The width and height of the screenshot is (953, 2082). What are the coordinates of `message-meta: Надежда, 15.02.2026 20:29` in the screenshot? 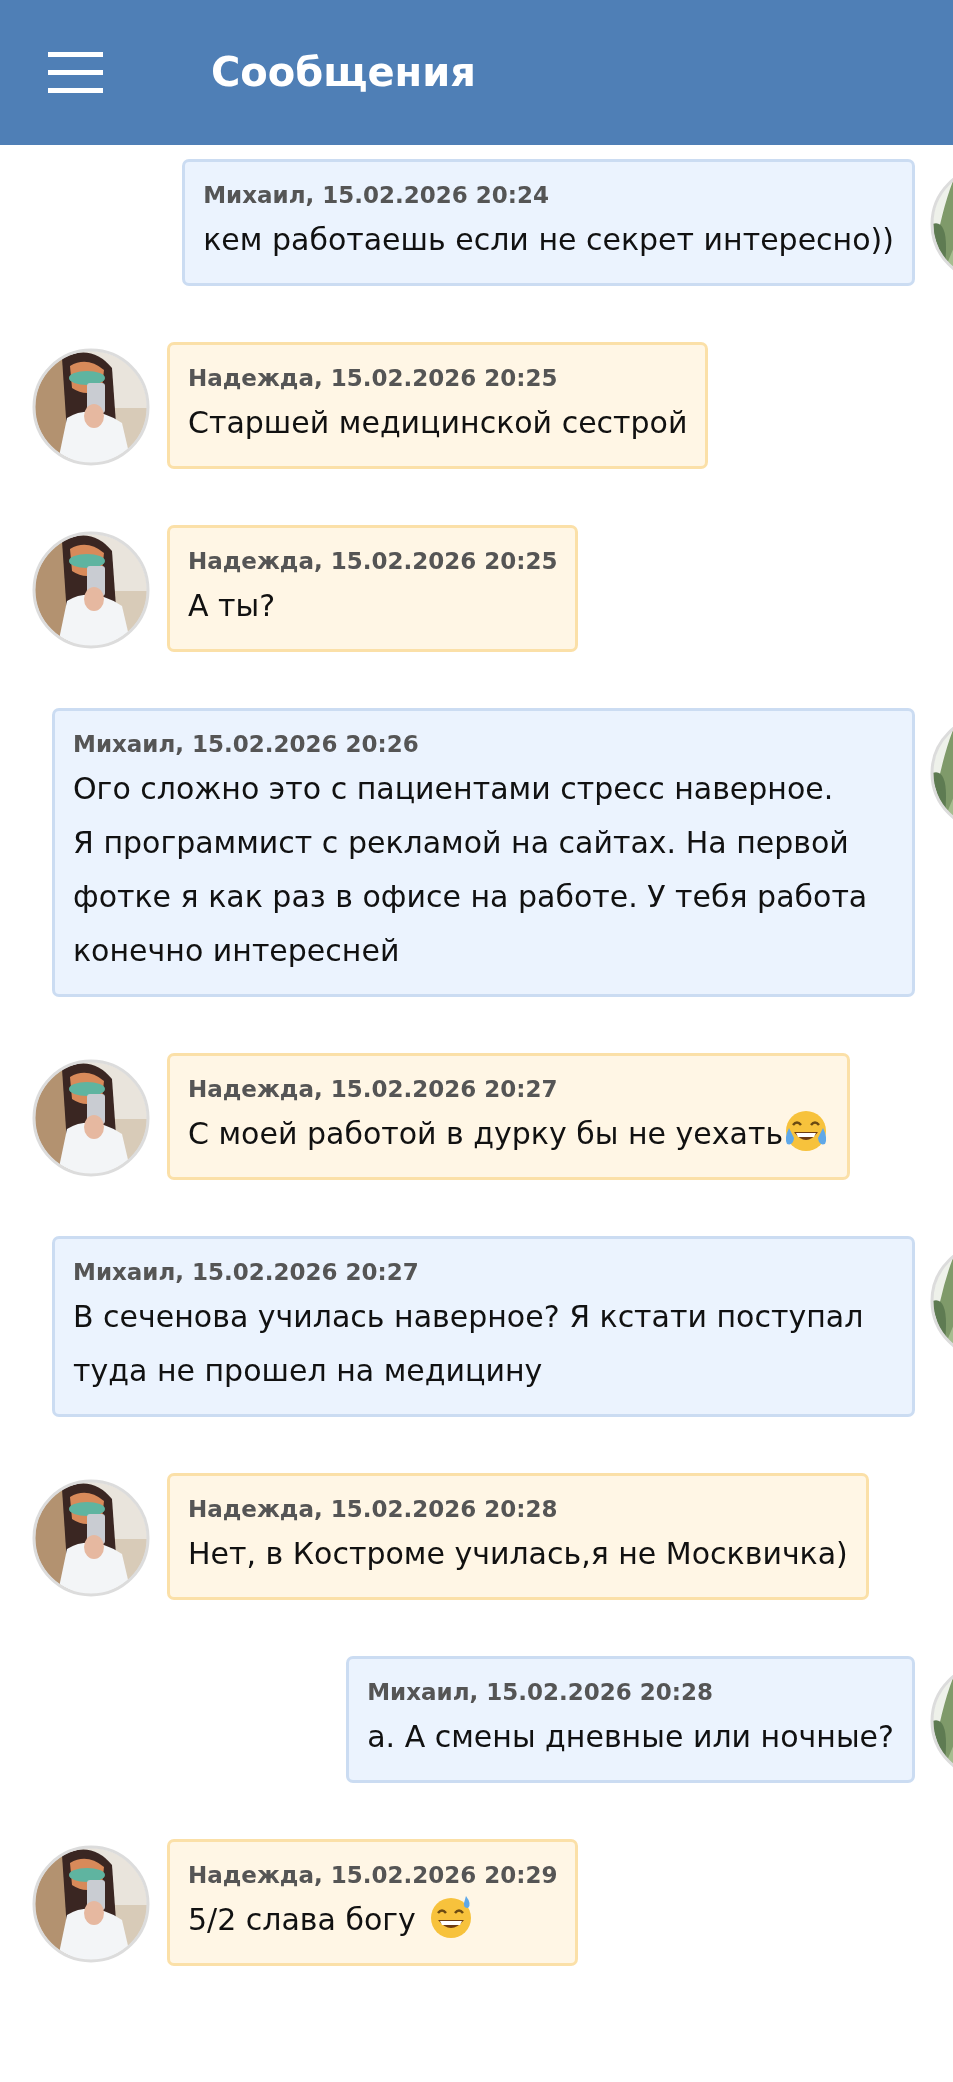 It's located at (373, 1875).